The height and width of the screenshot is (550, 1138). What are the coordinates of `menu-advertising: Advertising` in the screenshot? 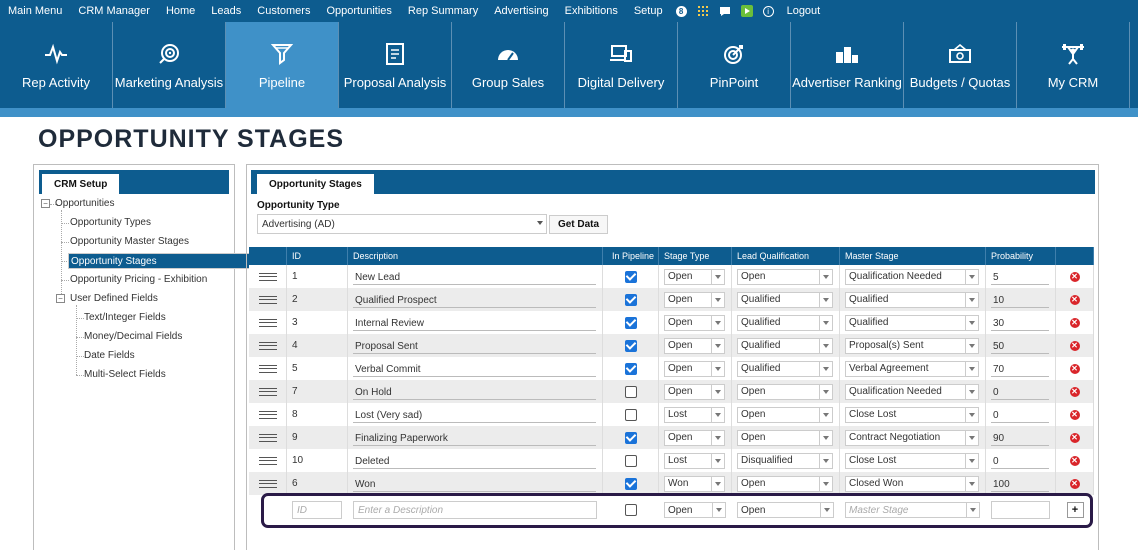 It's located at (521, 11).